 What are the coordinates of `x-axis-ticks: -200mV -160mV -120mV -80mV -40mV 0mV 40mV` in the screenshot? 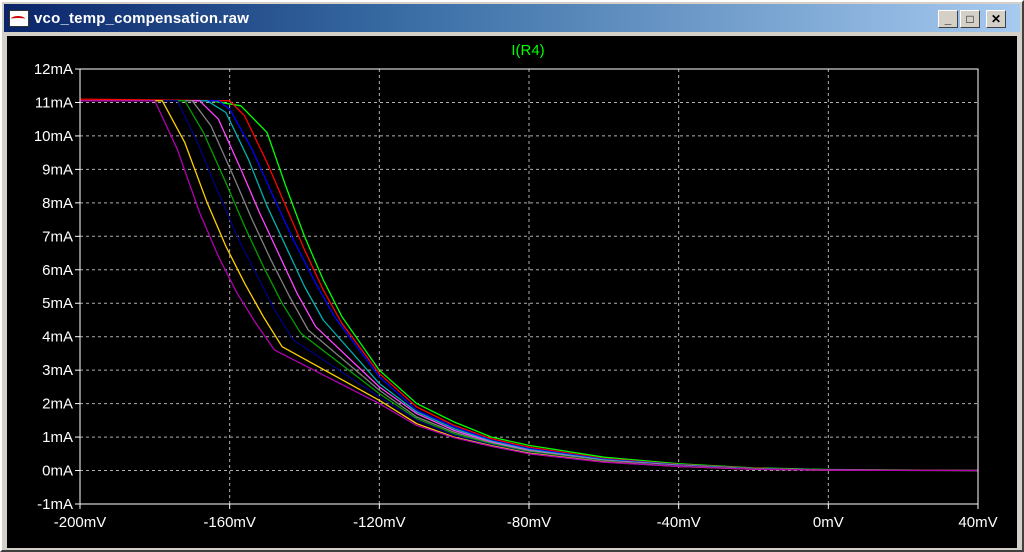 It's located at (526, 517).